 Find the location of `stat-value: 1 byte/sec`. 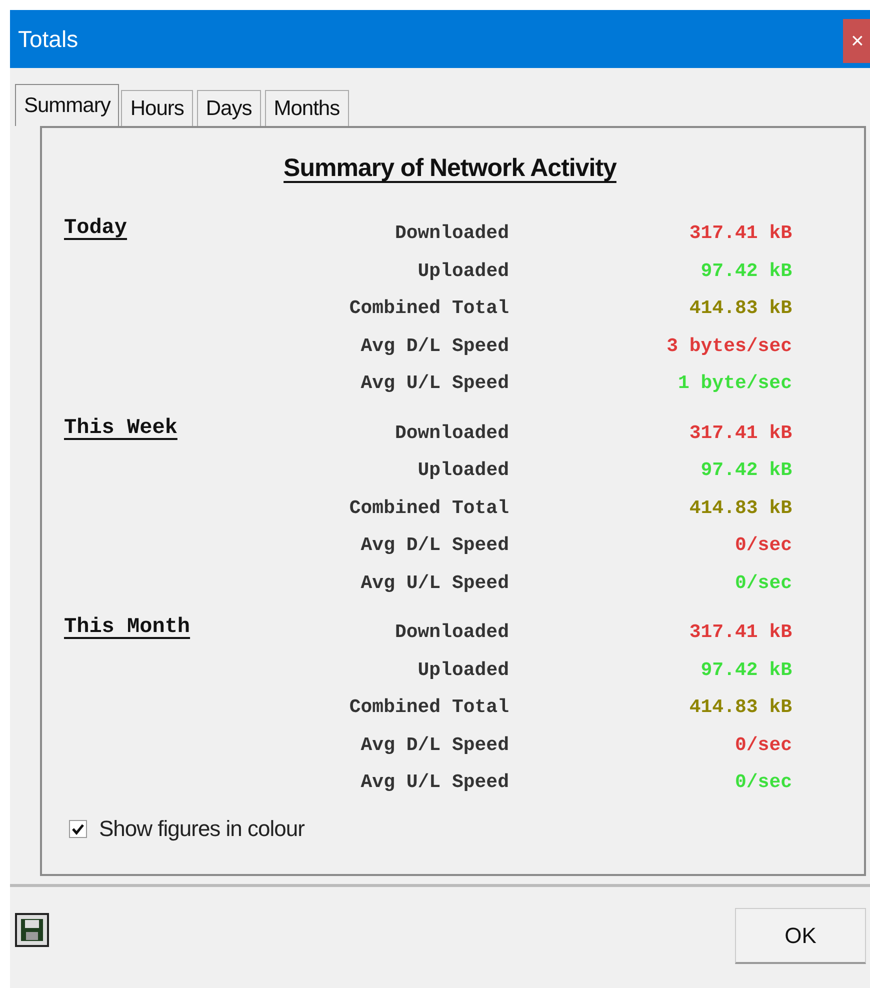

stat-value: 1 byte/sec is located at coordinates (734, 383).